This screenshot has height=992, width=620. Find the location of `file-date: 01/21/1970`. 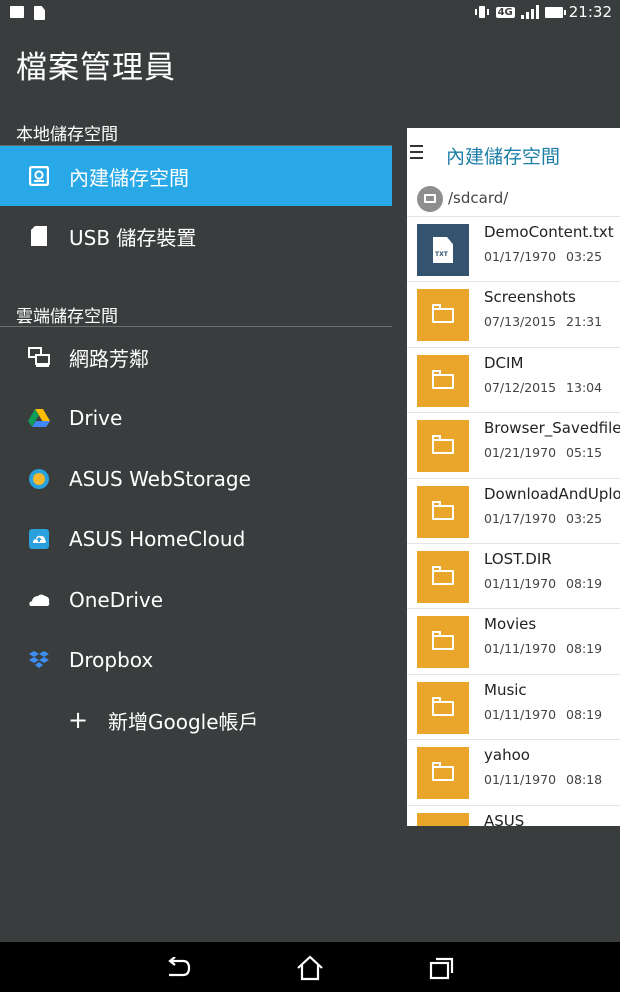

file-date: 01/21/1970 is located at coordinates (520, 453).